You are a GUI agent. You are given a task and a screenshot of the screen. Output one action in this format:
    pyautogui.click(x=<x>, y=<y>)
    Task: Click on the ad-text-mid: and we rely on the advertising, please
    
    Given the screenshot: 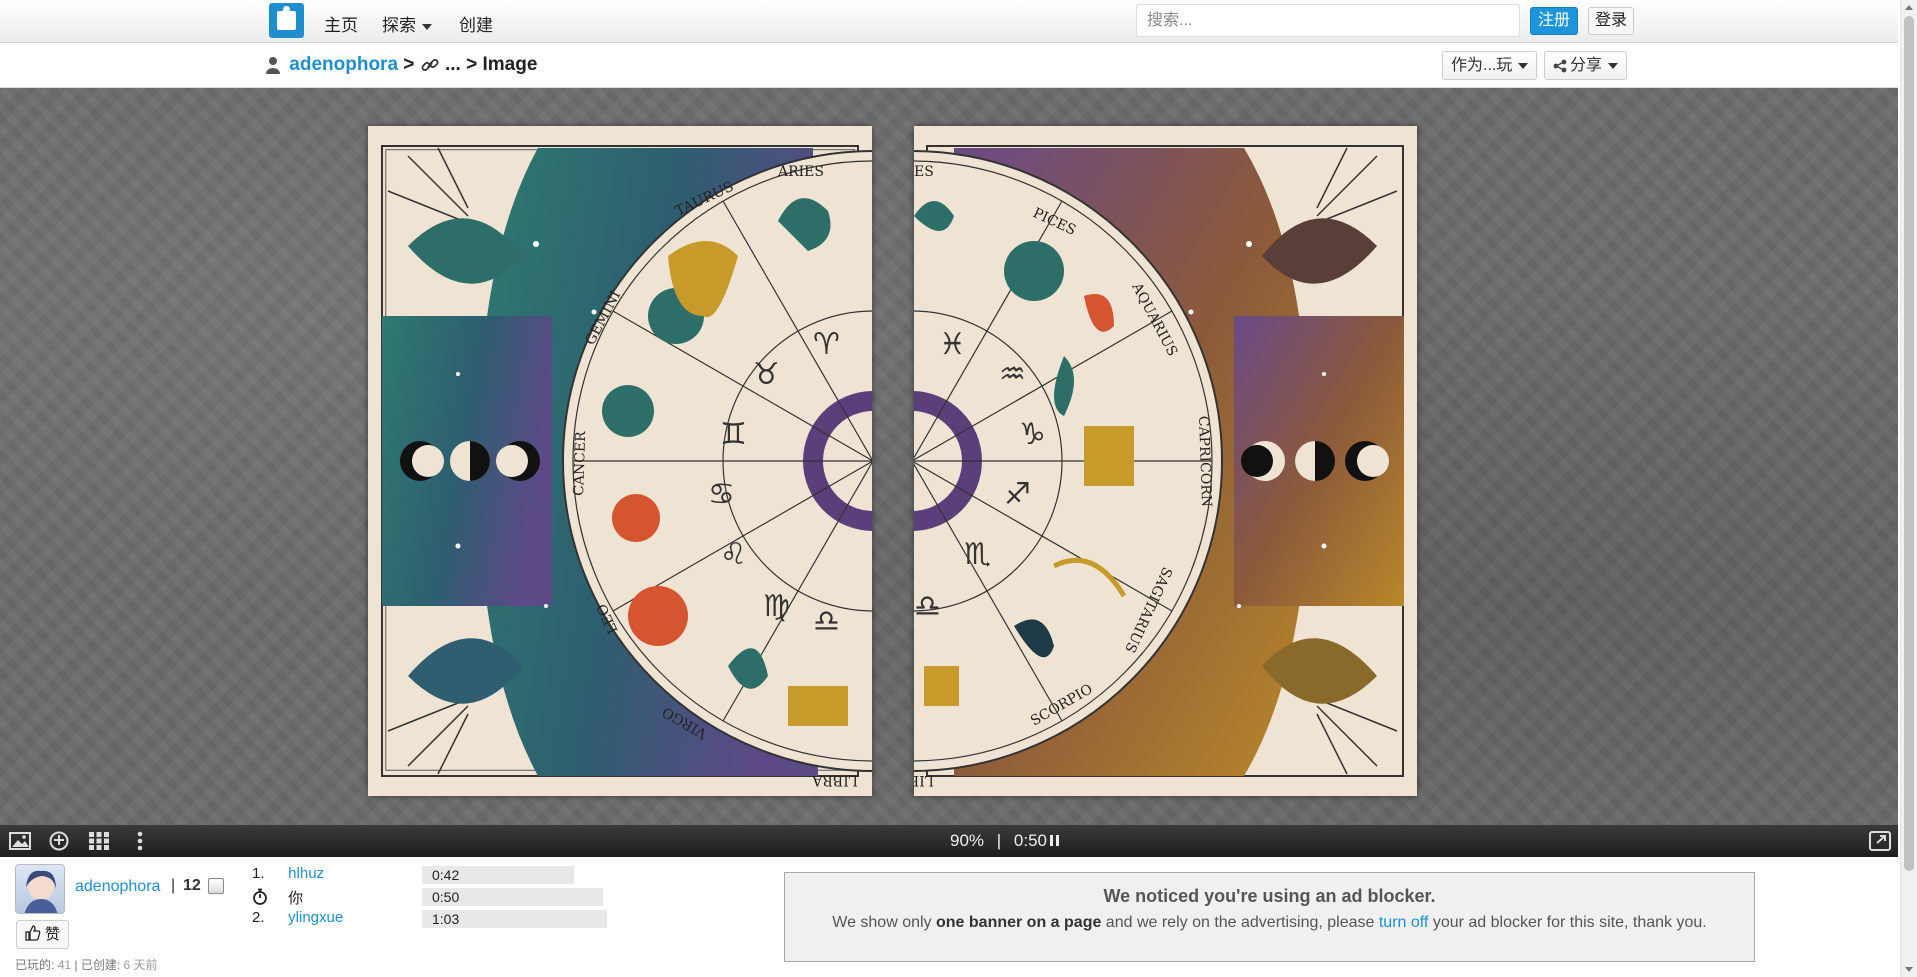 What is the action you would take?
    pyautogui.click(x=1240, y=922)
    